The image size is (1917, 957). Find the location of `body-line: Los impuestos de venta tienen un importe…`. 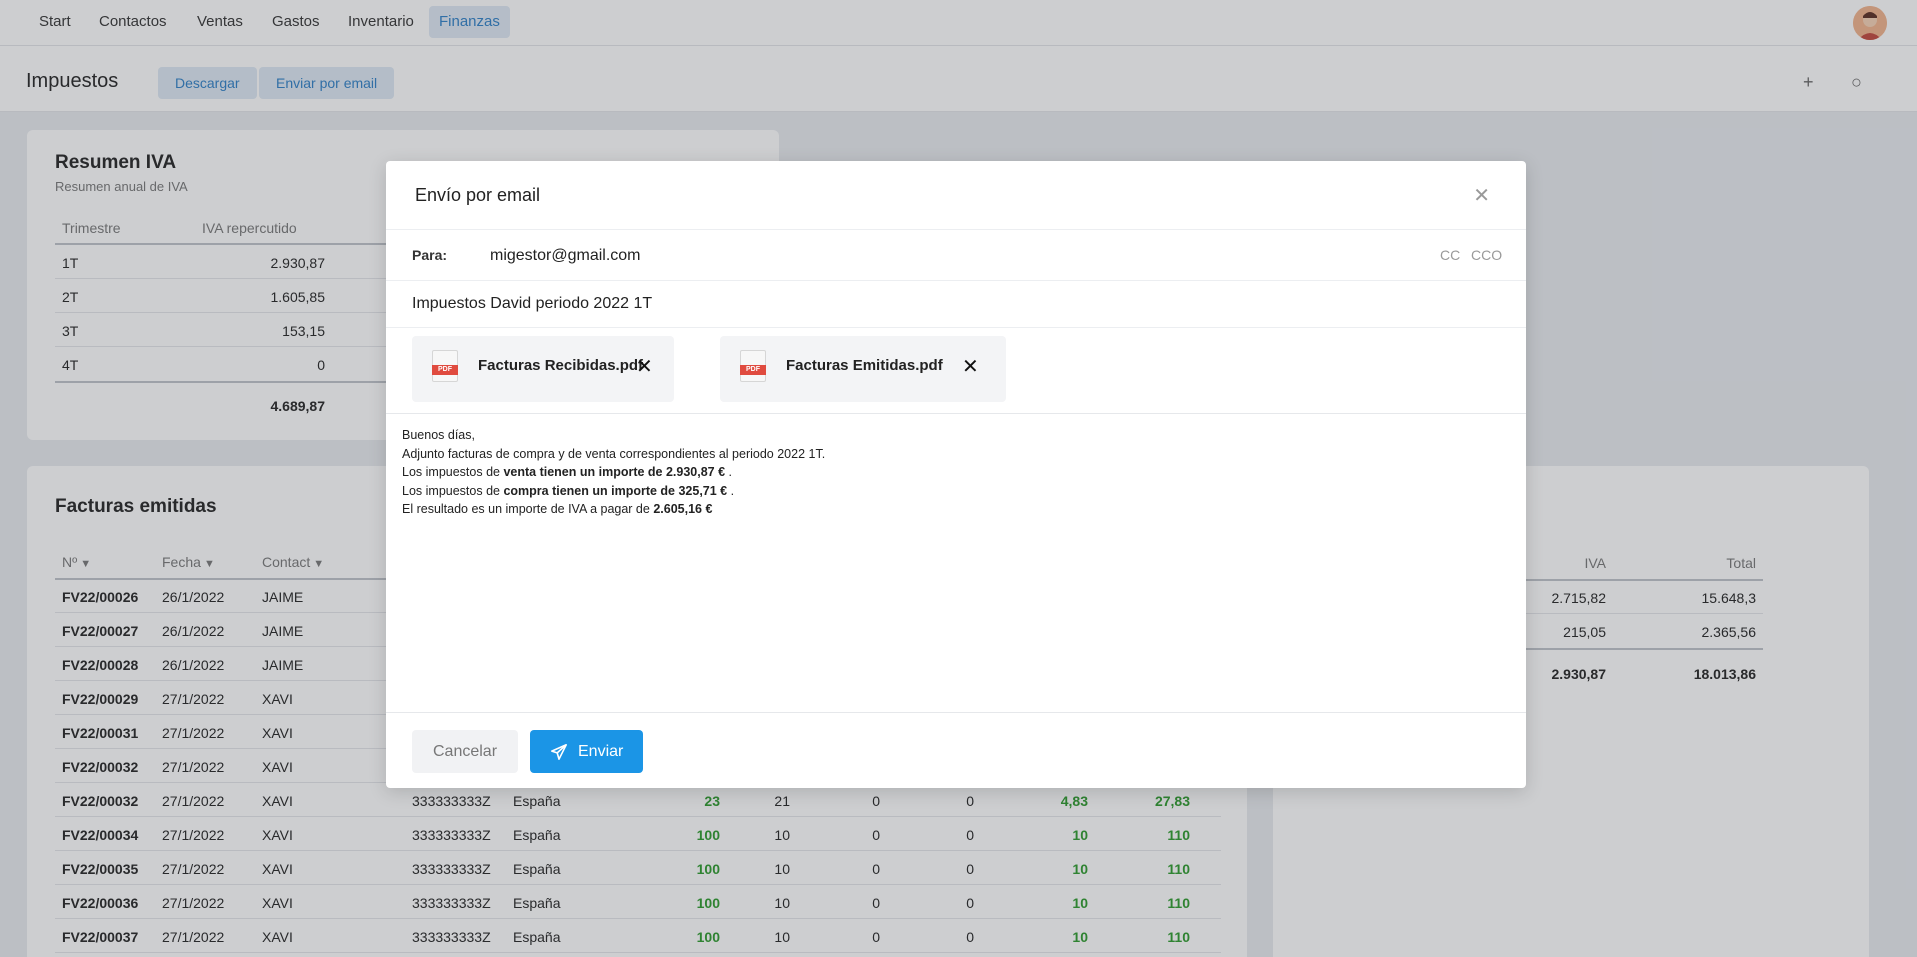

body-line: Los impuestos de venta tienen un importe… is located at coordinates (956, 472).